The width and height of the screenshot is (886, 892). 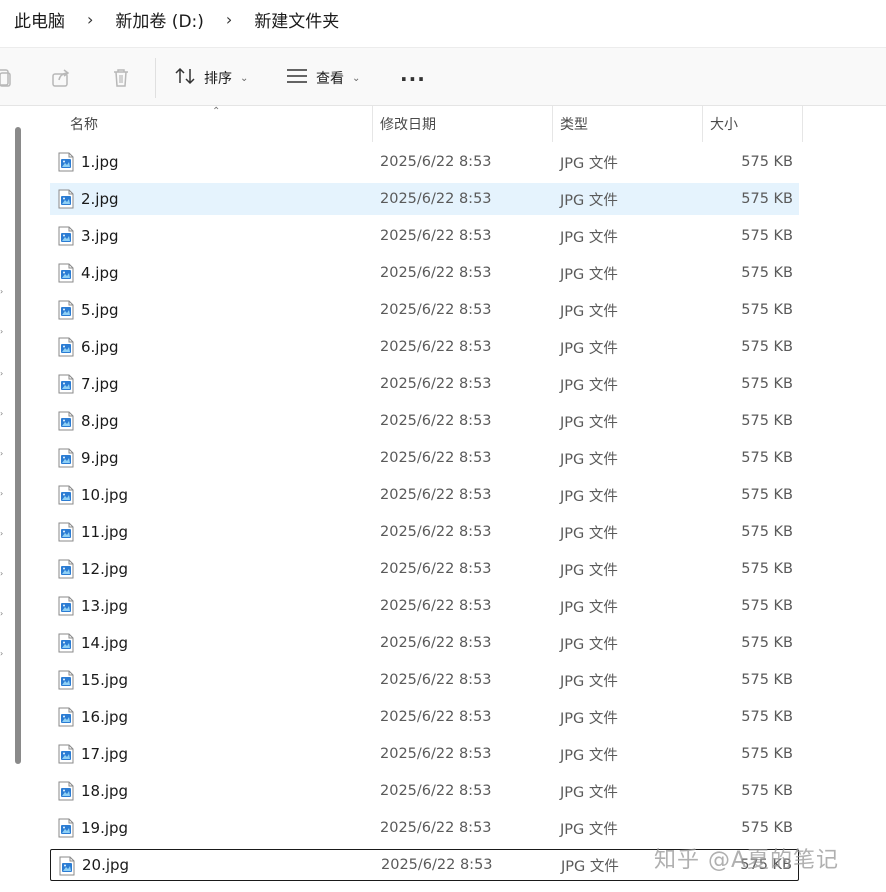 I want to click on file-row: 9.jpg 2025/6/22 8:53 JPG 文件 575 KB, so click(x=424, y=458).